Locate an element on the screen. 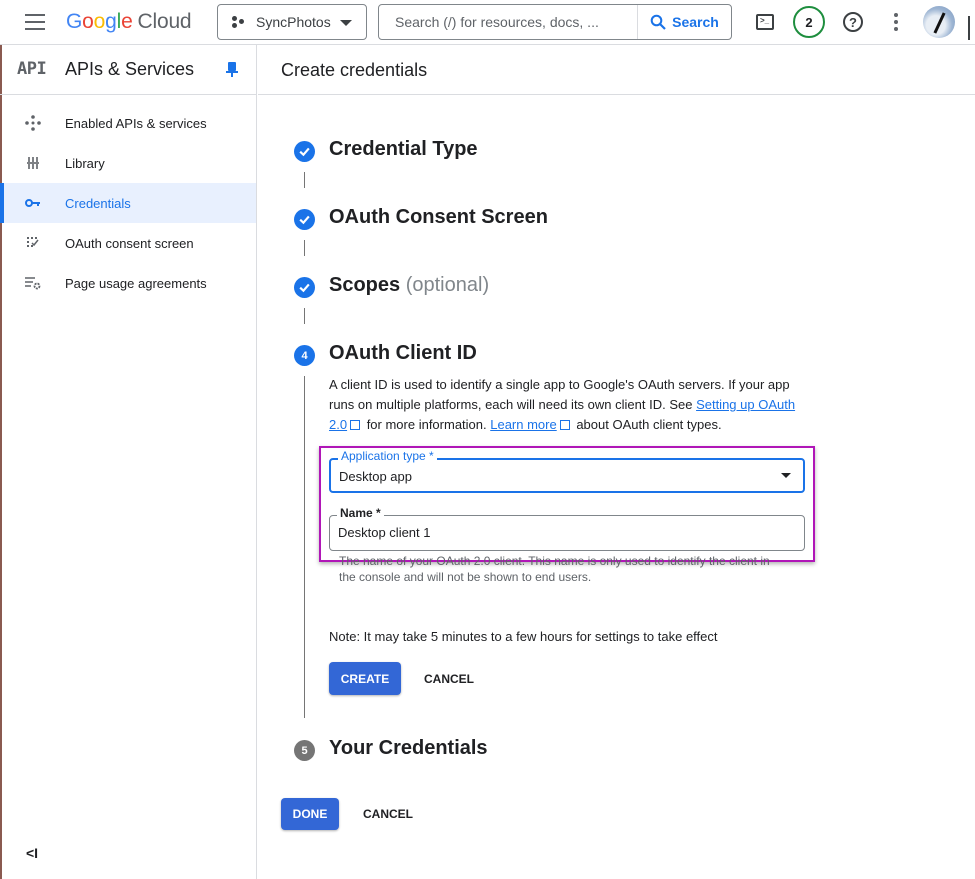 This screenshot has width=975, height=879. top-bar: GoogleCloud SyncPhotos Search >_ 2 ? is located at coordinates (487, 22).